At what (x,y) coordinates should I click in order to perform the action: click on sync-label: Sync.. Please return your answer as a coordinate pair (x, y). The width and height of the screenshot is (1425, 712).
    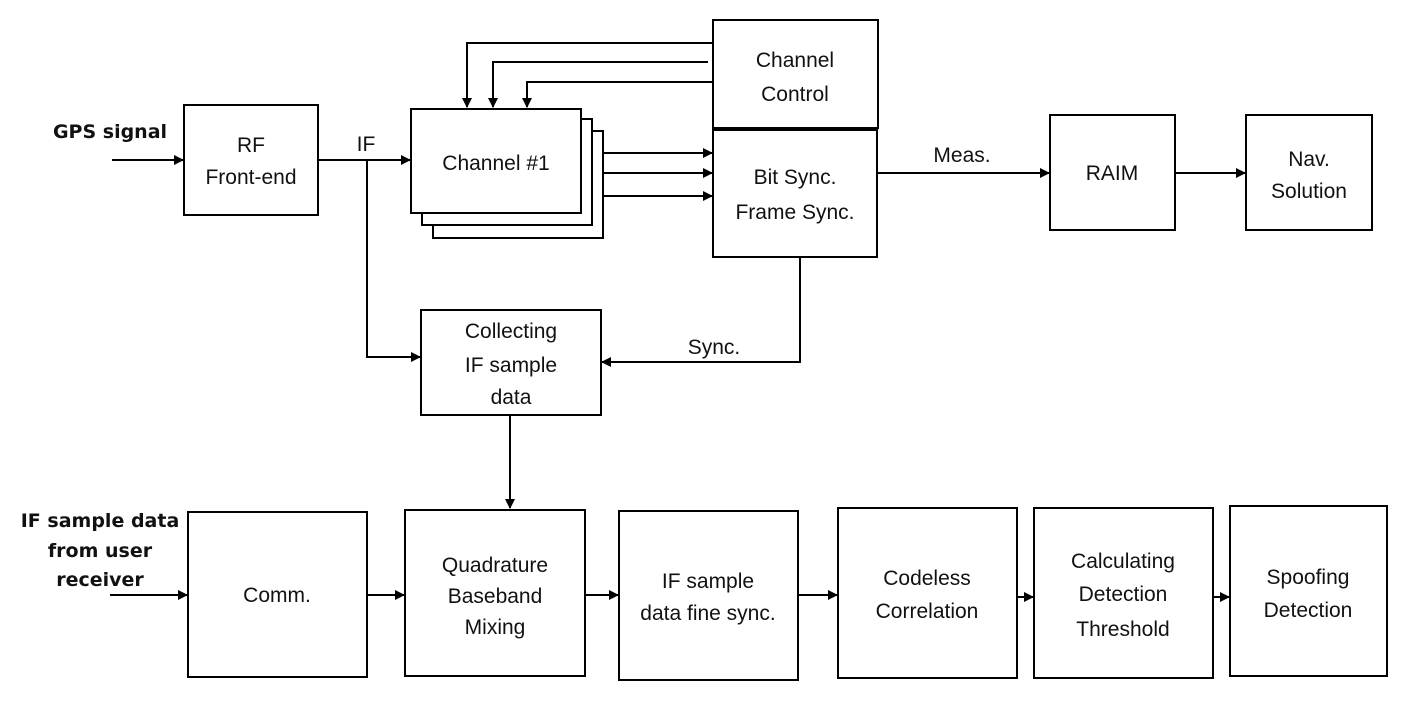
    Looking at the image, I should click on (714, 347).